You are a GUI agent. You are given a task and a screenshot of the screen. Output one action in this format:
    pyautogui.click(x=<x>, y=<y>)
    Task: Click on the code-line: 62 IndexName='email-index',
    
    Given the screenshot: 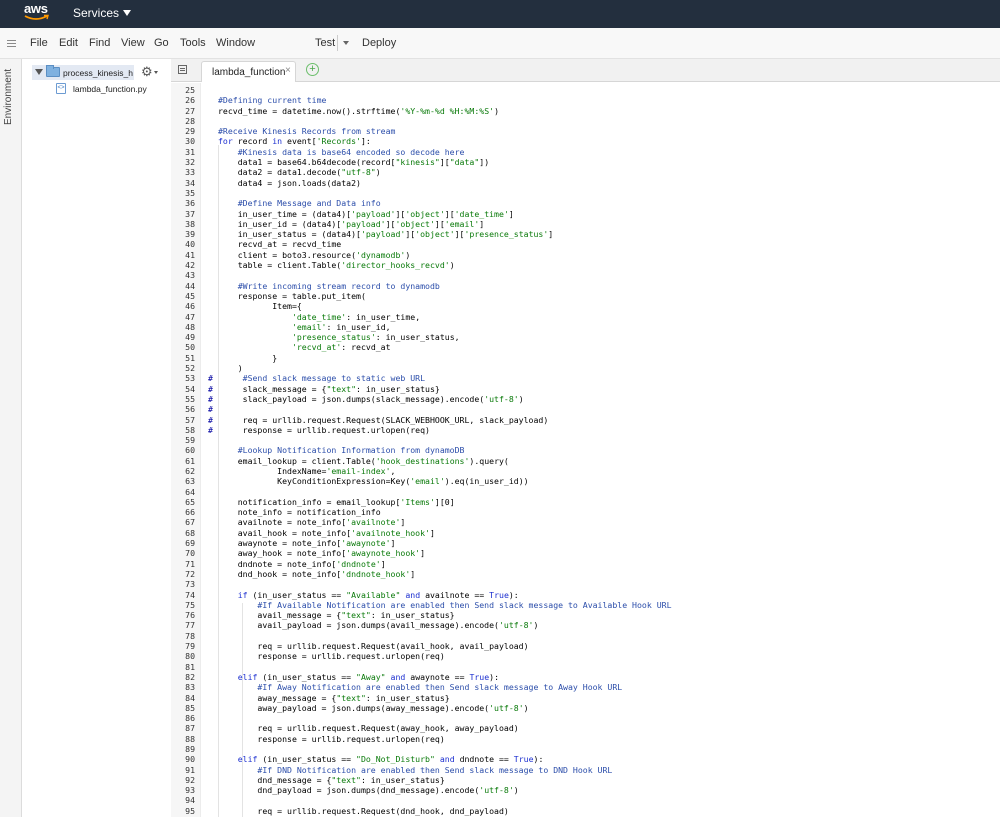 What is the action you would take?
    pyautogui.click(x=585, y=471)
    